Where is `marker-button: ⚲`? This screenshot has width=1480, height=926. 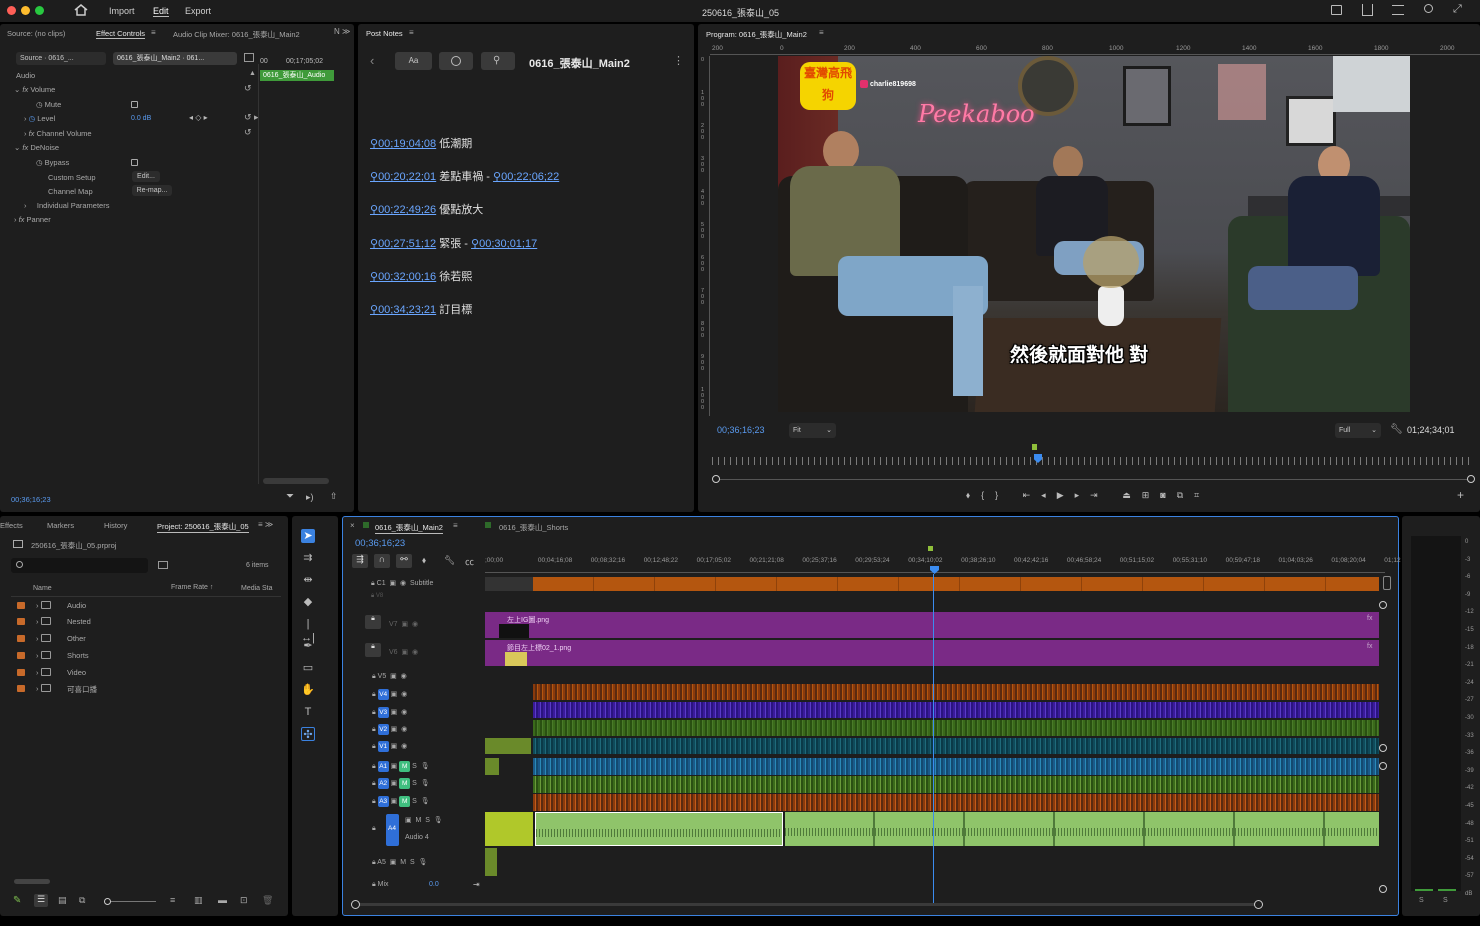 marker-button: ⚲ is located at coordinates (498, 61).